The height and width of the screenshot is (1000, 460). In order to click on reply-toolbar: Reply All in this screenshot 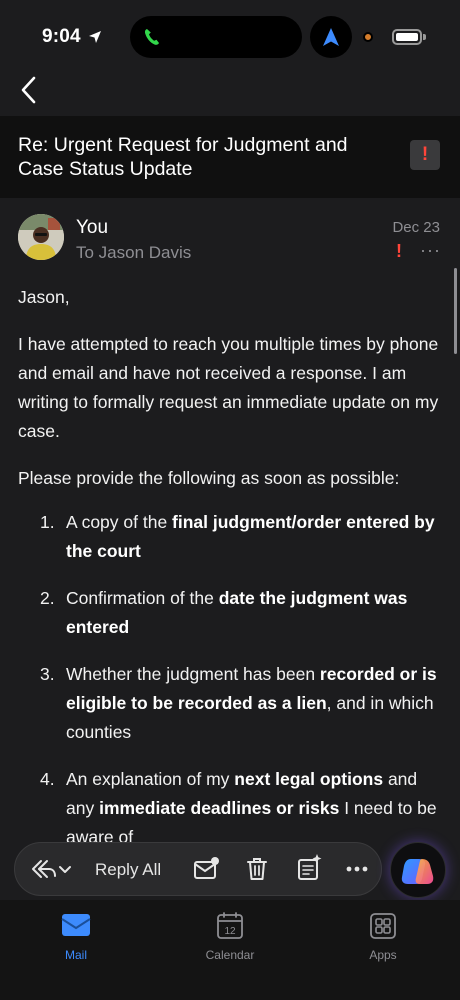, I will do `click(198, 869)`.